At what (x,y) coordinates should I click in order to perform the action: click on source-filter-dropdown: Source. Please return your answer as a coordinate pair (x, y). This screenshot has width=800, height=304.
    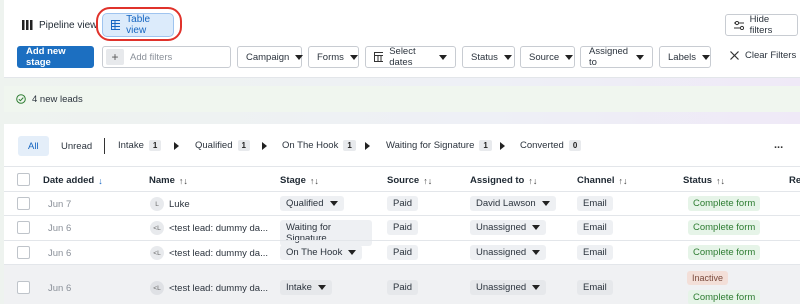
    Looking at the image, I should click on (547, 57).